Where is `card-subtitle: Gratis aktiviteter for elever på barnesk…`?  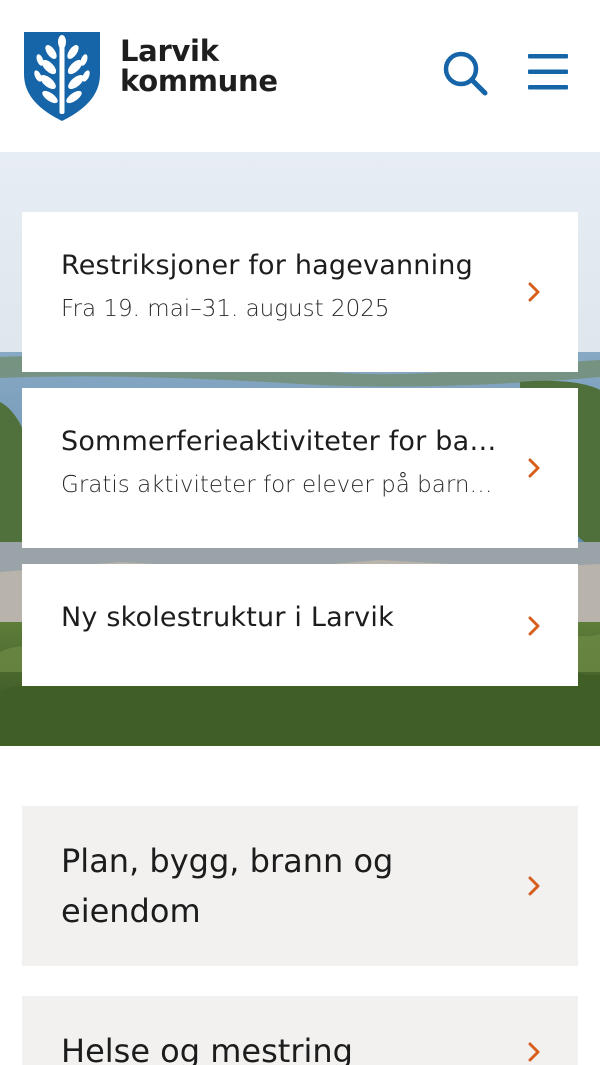 card-subtitle: Gratis aktiviteter for elever på barnesk… is located at coordinates (282, 485).